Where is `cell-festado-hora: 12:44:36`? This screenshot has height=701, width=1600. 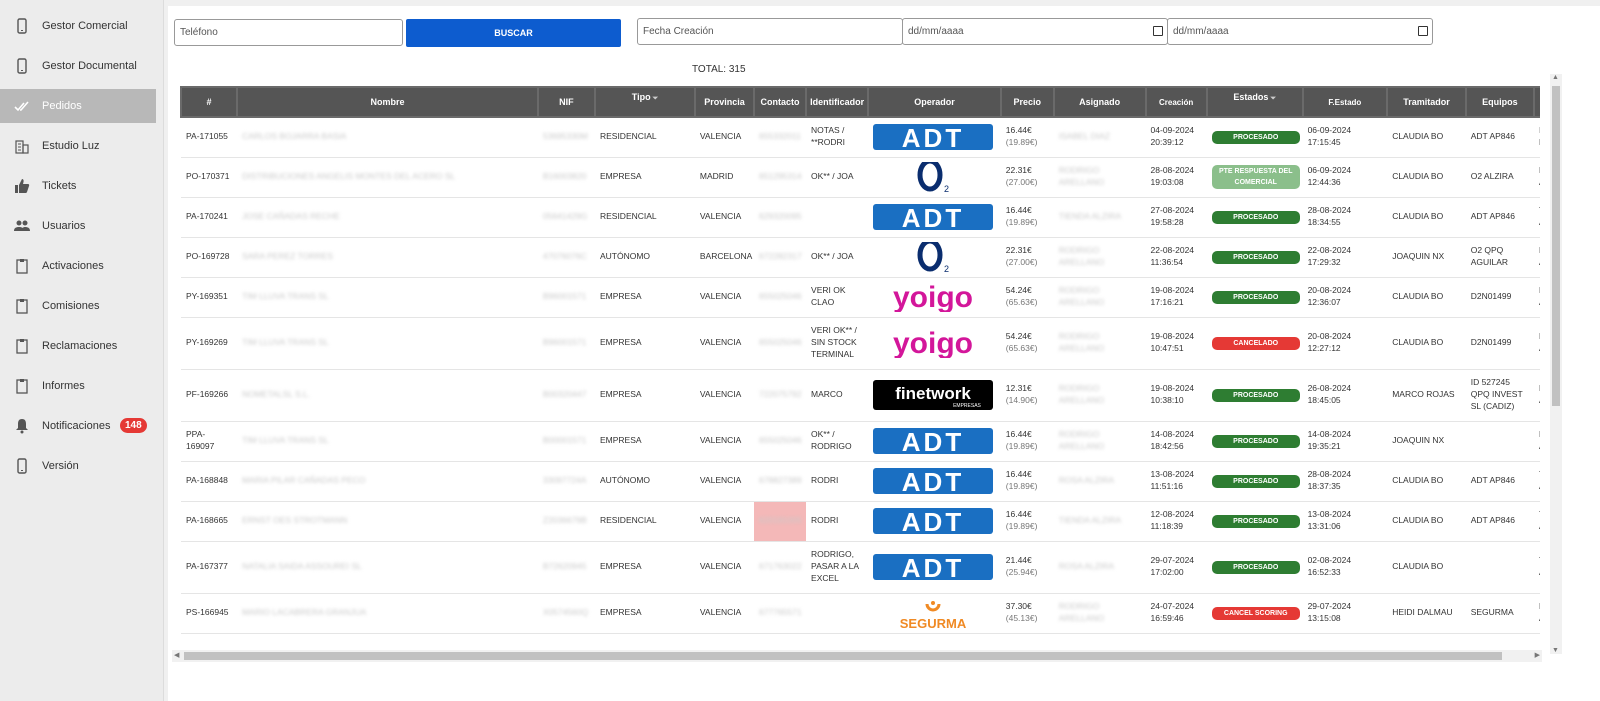
cell-festado-hora: 12:44:36 is located at coordinates (1324, 182).